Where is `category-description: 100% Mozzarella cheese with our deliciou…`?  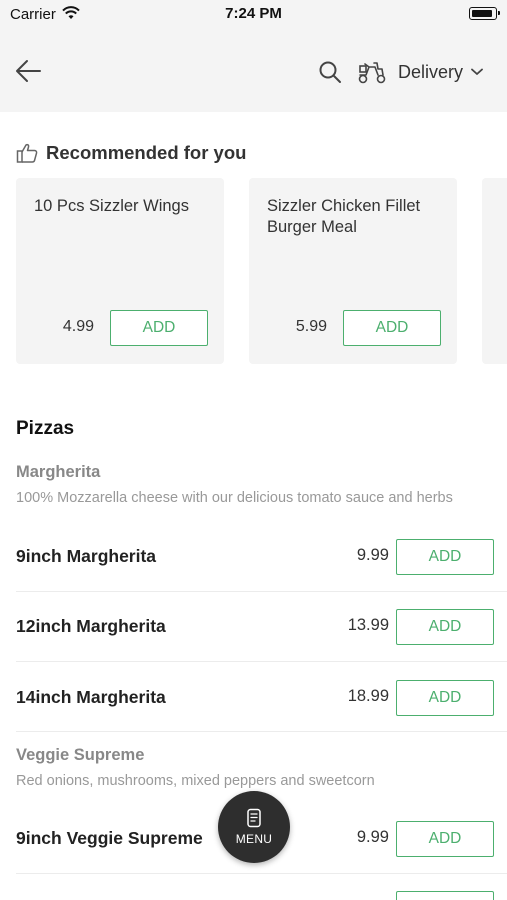 category-description: 100% Mozzarella cheese with our deliciou… is located at coordinates (234, 498).